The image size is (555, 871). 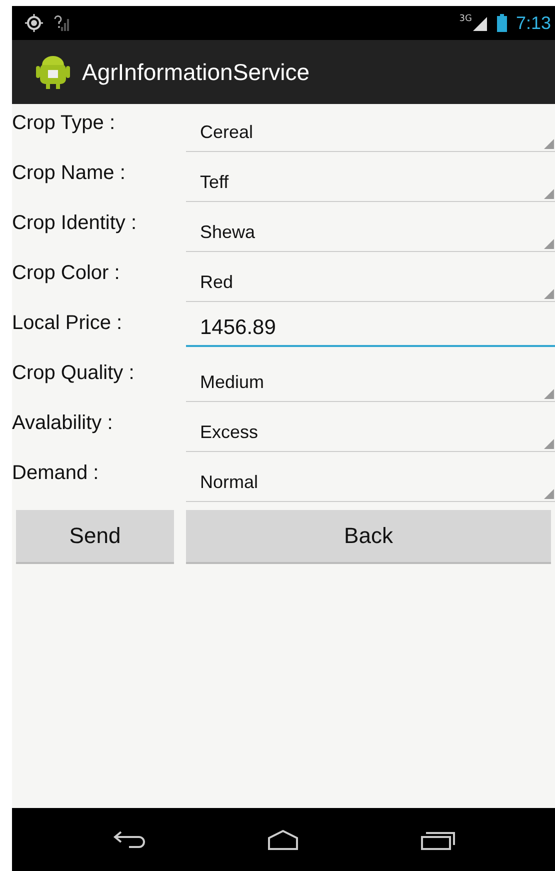 What do you see at coordinates (74, 373) in the screenshot?
I see `field-label: Crop Quality :` at bounding box center [74, 373].